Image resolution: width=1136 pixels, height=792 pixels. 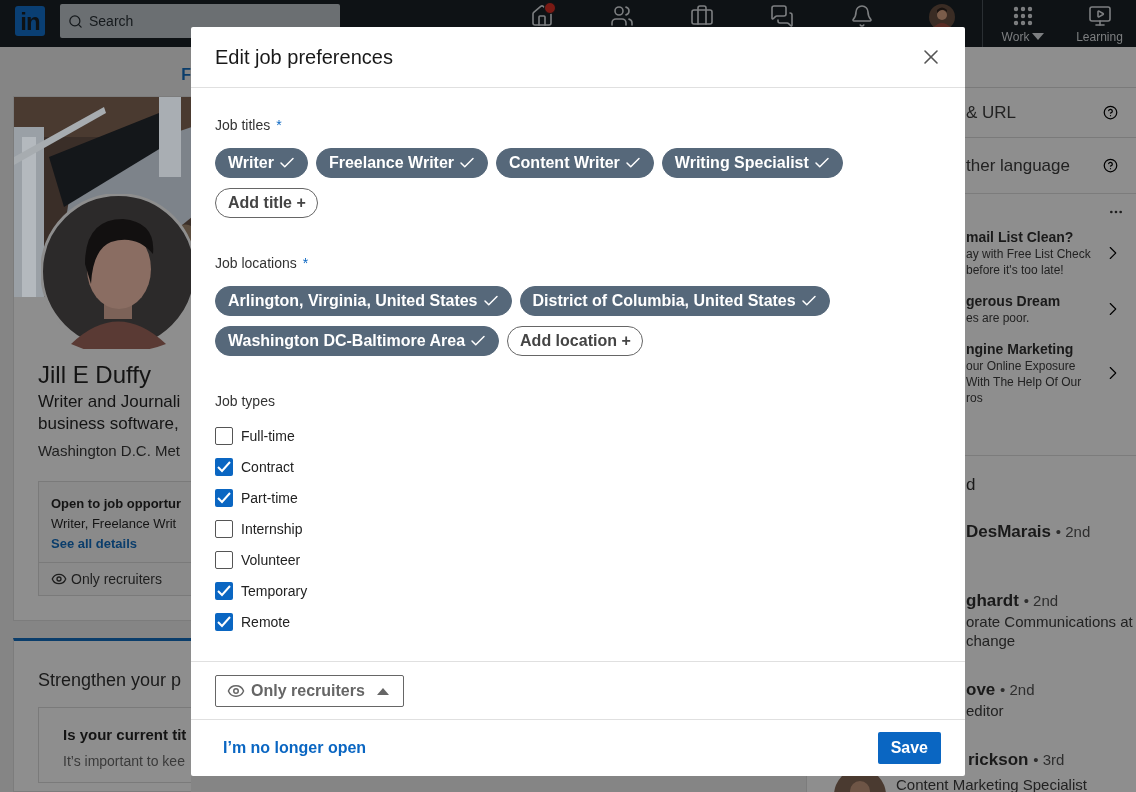 I want to click on grid-icon, so click(x=1023, y=16).